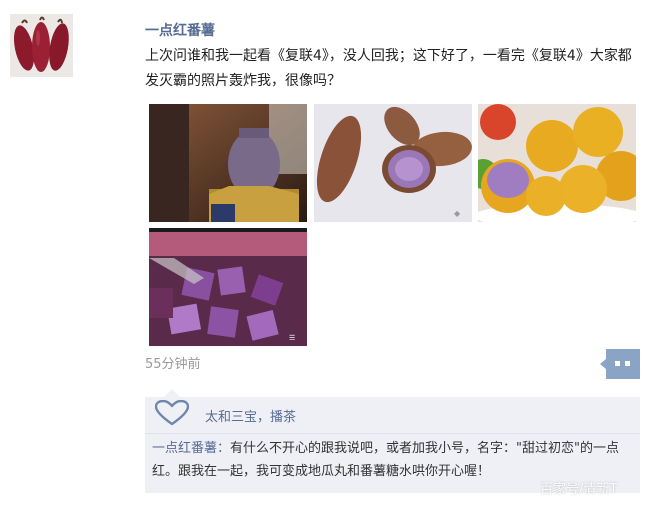 Image resolution: width=651 pixels, height=505 pixels. I want to click on purple-sweet-potato-photo: ◆, so click(393, 163).